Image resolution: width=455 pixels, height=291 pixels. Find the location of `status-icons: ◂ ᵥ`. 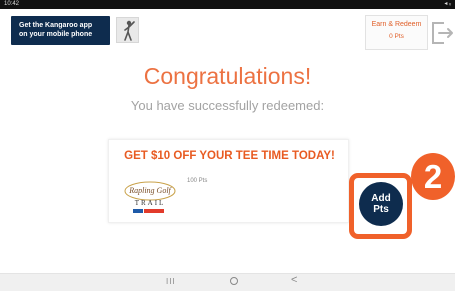

status-icons: ◂ ᵥ is located at coordinates (447, 4).